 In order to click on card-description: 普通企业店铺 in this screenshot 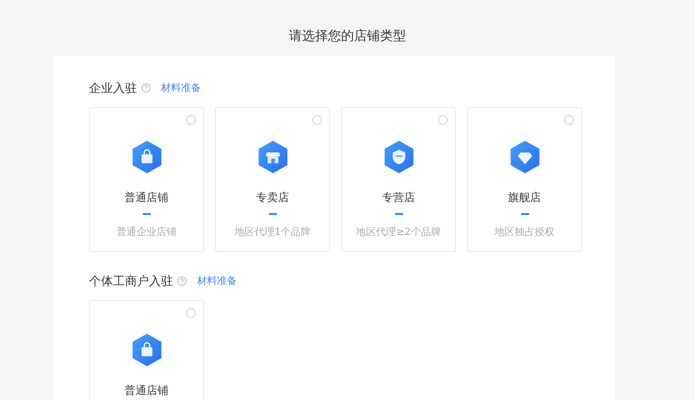, I will do `click(146, 232)`.